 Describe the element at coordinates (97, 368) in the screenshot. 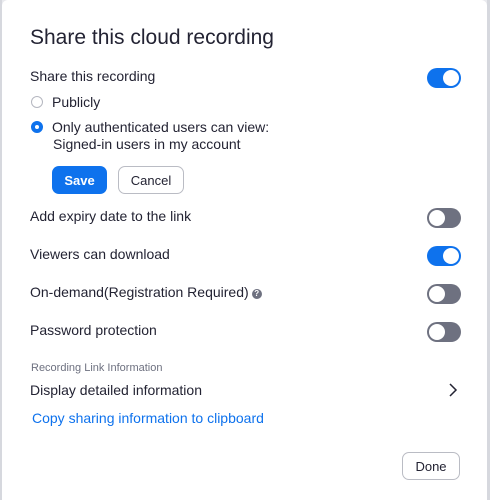

I see `link-info-heading: Recording Link Information` at that location.